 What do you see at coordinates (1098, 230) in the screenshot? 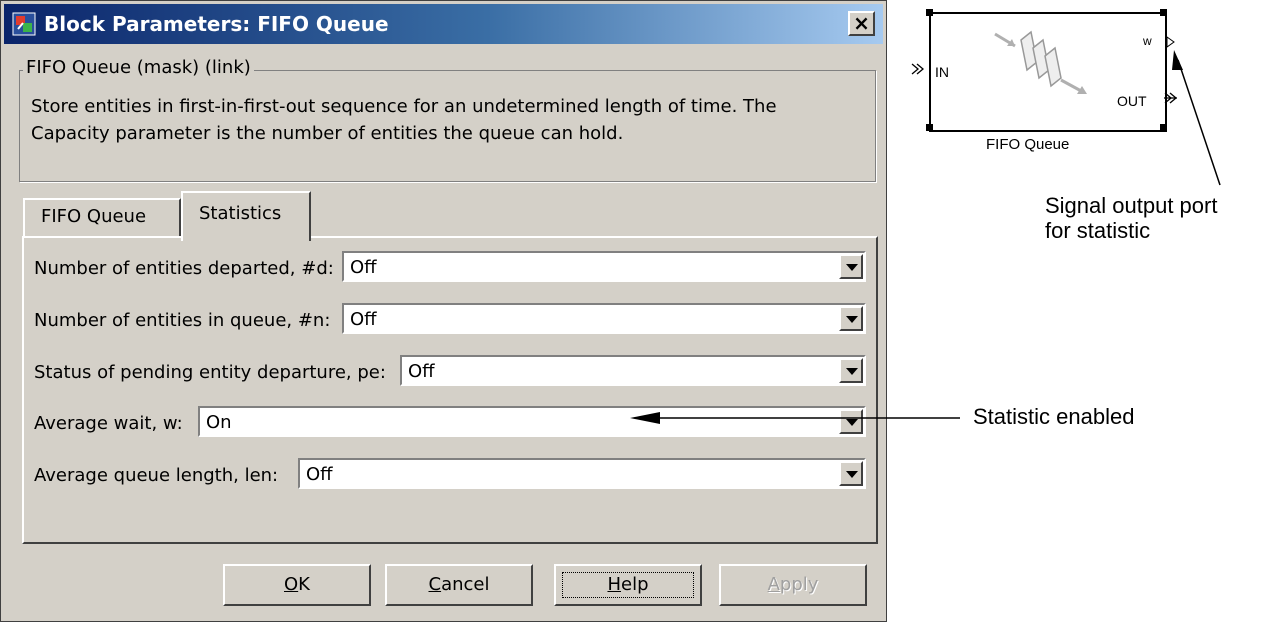
I see `callout-signal-port: for statistic` at bounding box center [1098, 230].